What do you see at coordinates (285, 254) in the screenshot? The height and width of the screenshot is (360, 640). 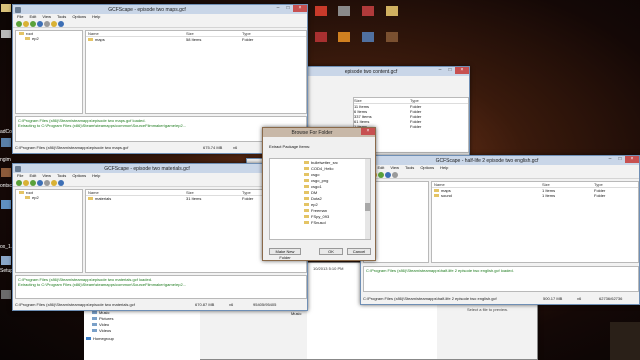 I see `make-new-folder-button: Make New Folder` at bounding box center [285, 254].